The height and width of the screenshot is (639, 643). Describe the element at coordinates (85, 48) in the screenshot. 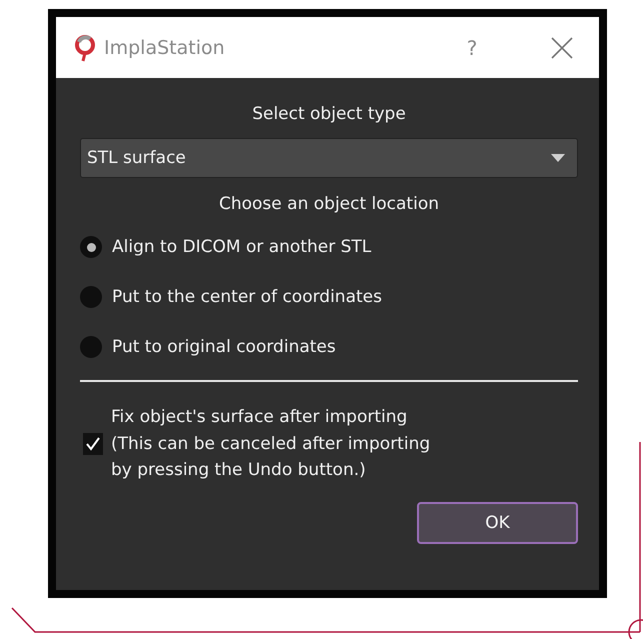

I see `logo-icon` at that location.